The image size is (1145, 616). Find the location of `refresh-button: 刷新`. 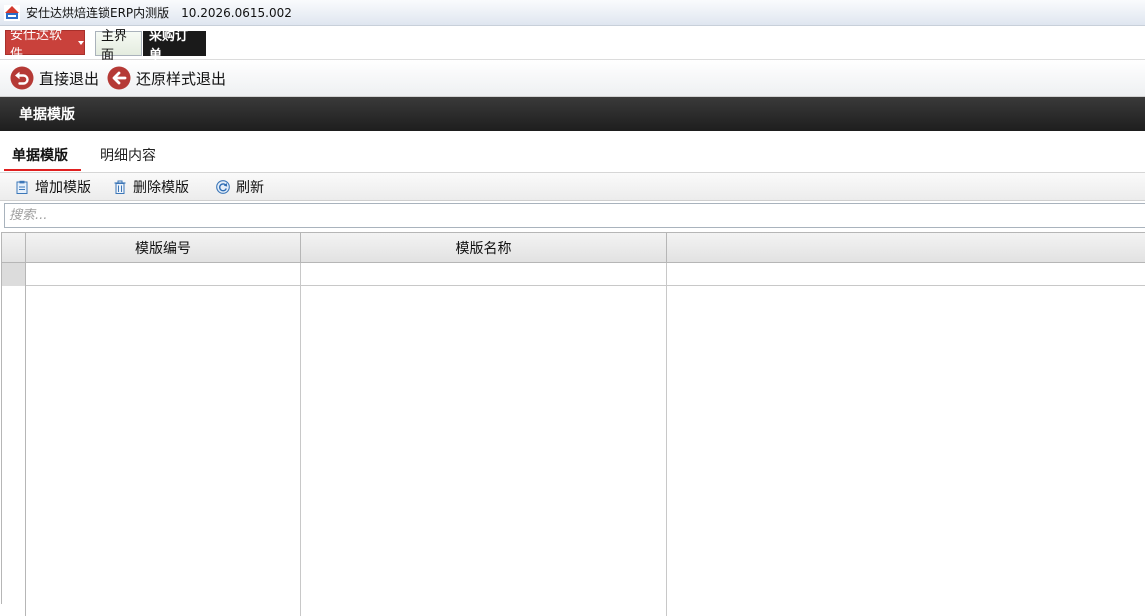

refresh-button: 刷新 is located at coordinates (240, 187).